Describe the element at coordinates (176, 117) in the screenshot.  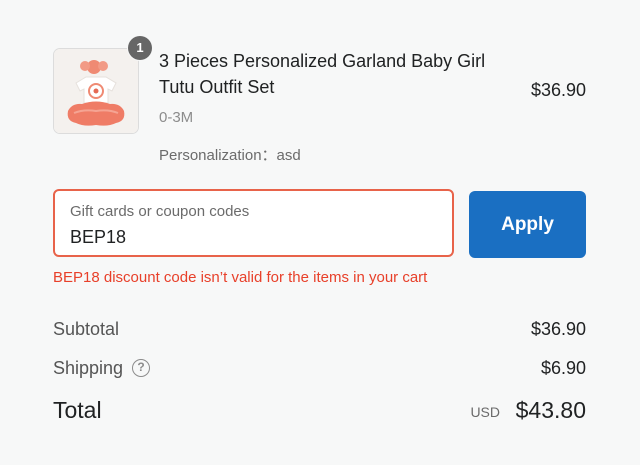
I see `product-variant: 0-3M` at that location.